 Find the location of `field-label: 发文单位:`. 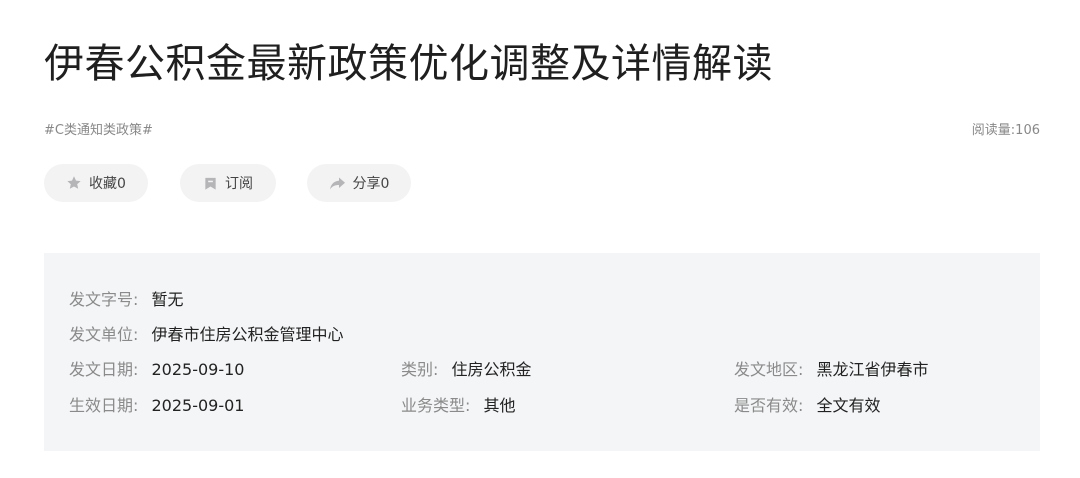

field-label: 发文单位: is located at coordinates (104, 334).